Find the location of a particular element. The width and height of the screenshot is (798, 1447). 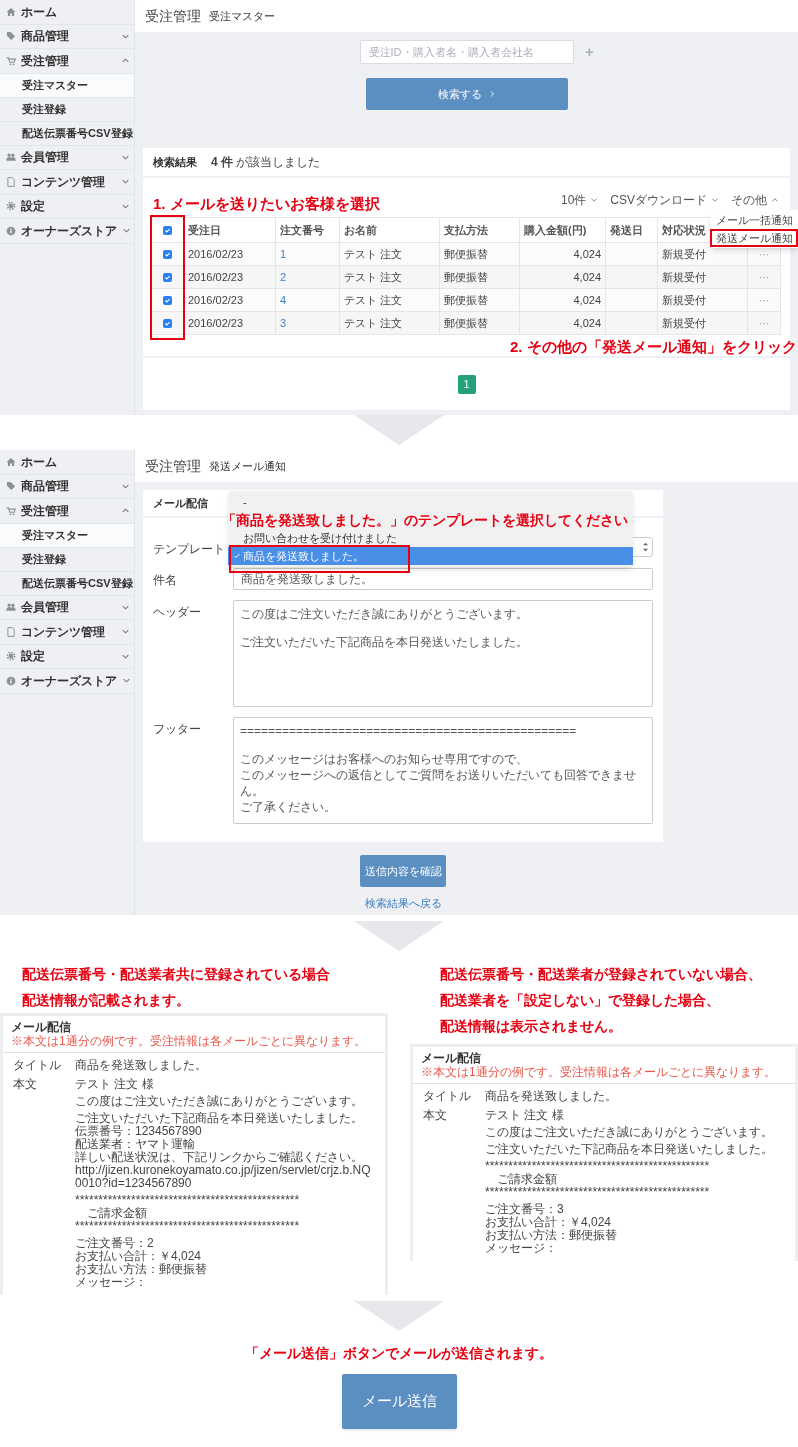

column-header: 対応状況 is located at coordinates (684, 229).